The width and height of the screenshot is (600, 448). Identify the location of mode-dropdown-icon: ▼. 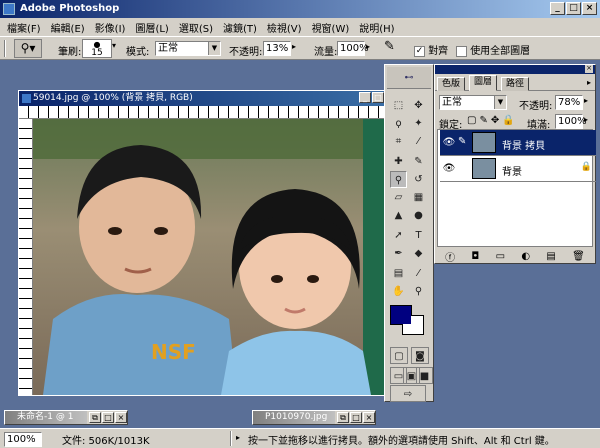
(214, 48).